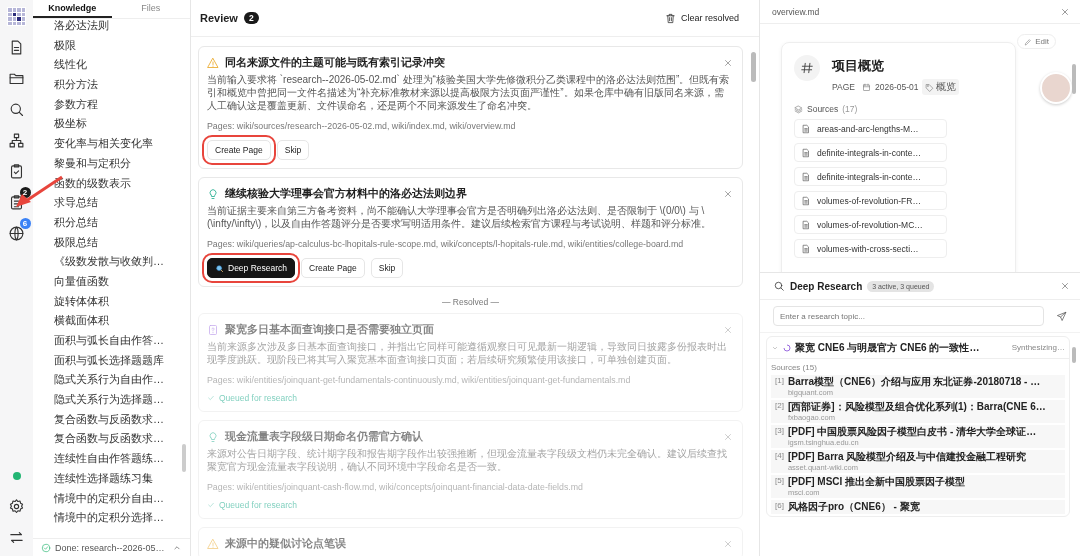 The height and width of the screenshot is (556, 1080). I want to click on source-item: [6] 风格因子pro（CNE6） - 聚宽, so click(918, 507).